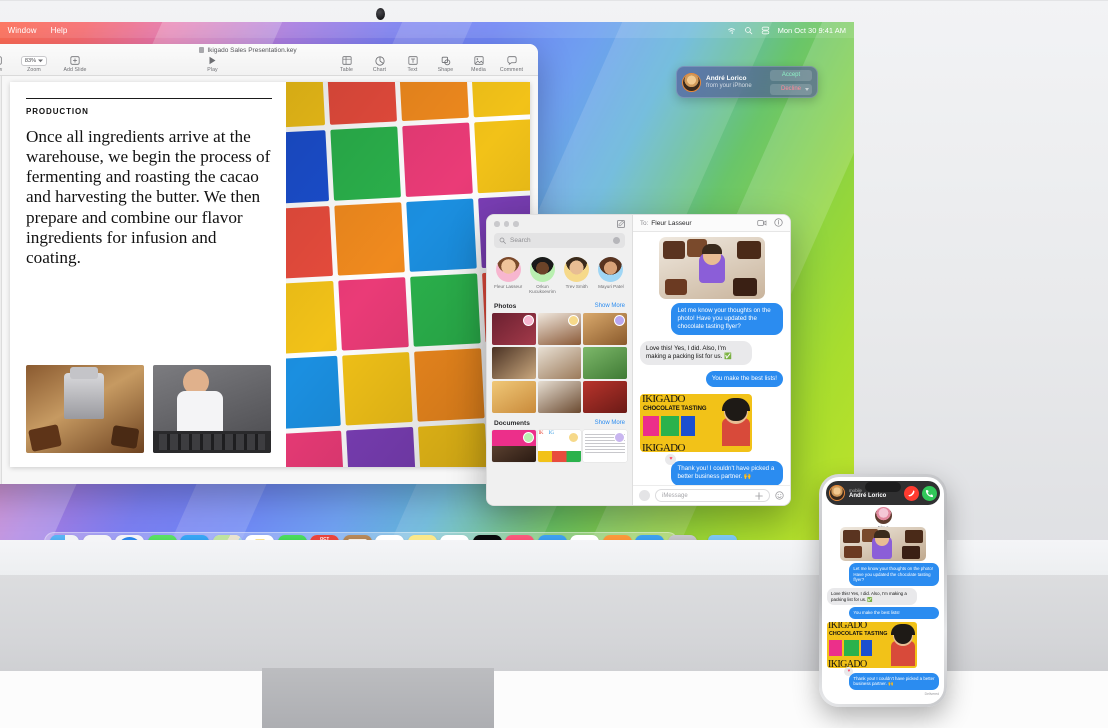  I want to click on ikigado-chocolate-tasting-flyer: IKIGADO CHOCOLATE TASTING IKIGADO, so click(696, 423).